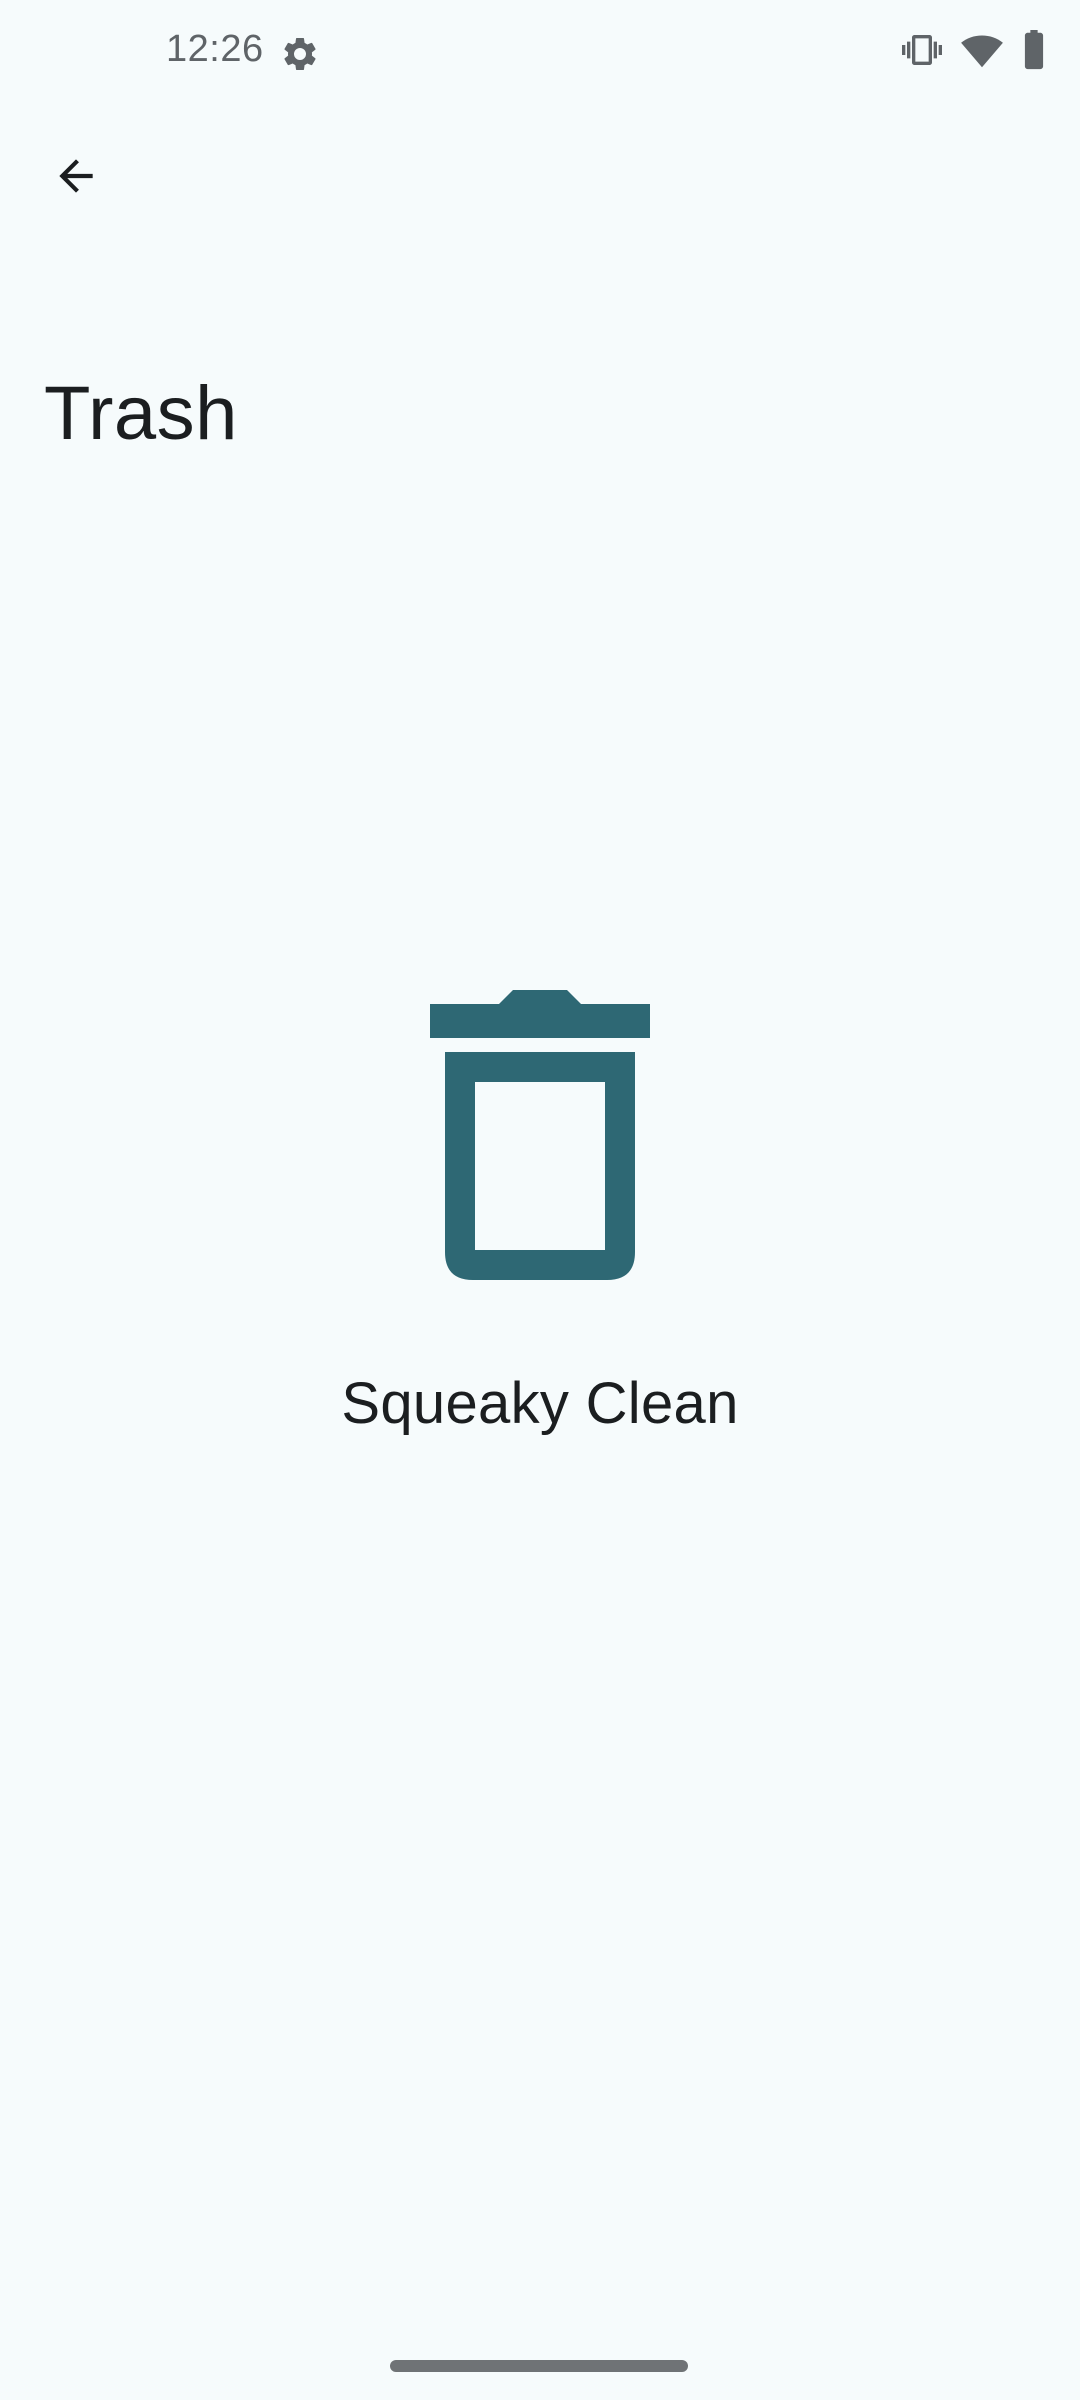  What do you see at coordinates (300, 54) in the screenshot?
I see `settings-gear-icon` at bounding box center [300, 54].